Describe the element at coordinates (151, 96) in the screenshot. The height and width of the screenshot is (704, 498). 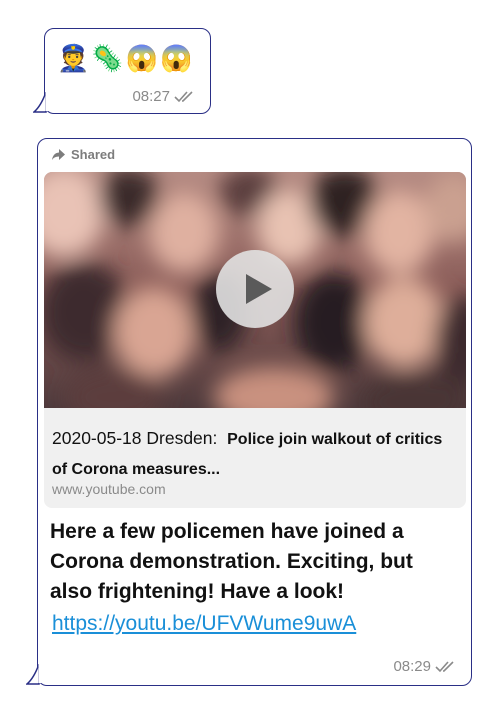
I see `message-time: 08:27` at that location.